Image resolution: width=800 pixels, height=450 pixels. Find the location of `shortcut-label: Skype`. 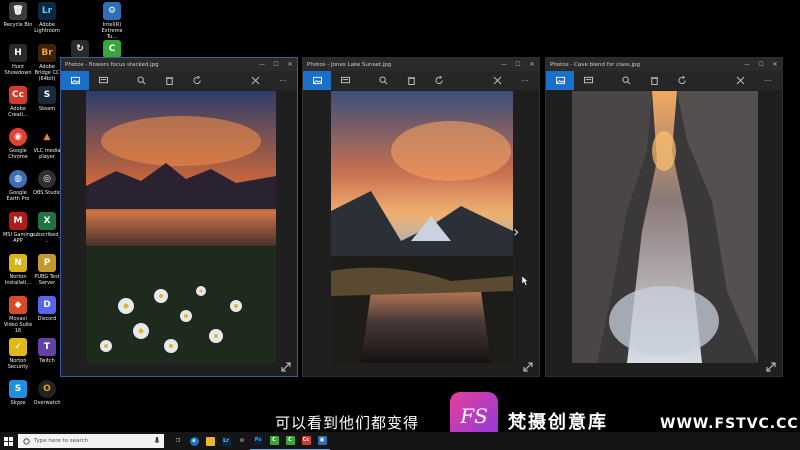

shortcut-label: Skype is located at coordinates (18, 403).